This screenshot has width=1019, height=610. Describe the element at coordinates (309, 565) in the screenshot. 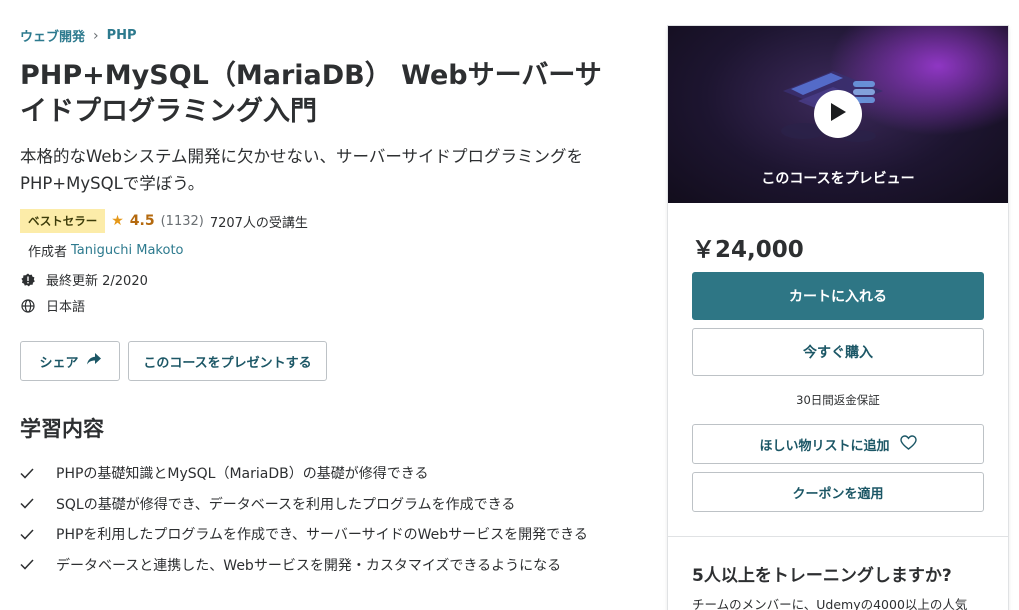

I see `learn-item-text: データベースと連携した、Webサービスを開発・カスタマイズできるようになる` at that location.